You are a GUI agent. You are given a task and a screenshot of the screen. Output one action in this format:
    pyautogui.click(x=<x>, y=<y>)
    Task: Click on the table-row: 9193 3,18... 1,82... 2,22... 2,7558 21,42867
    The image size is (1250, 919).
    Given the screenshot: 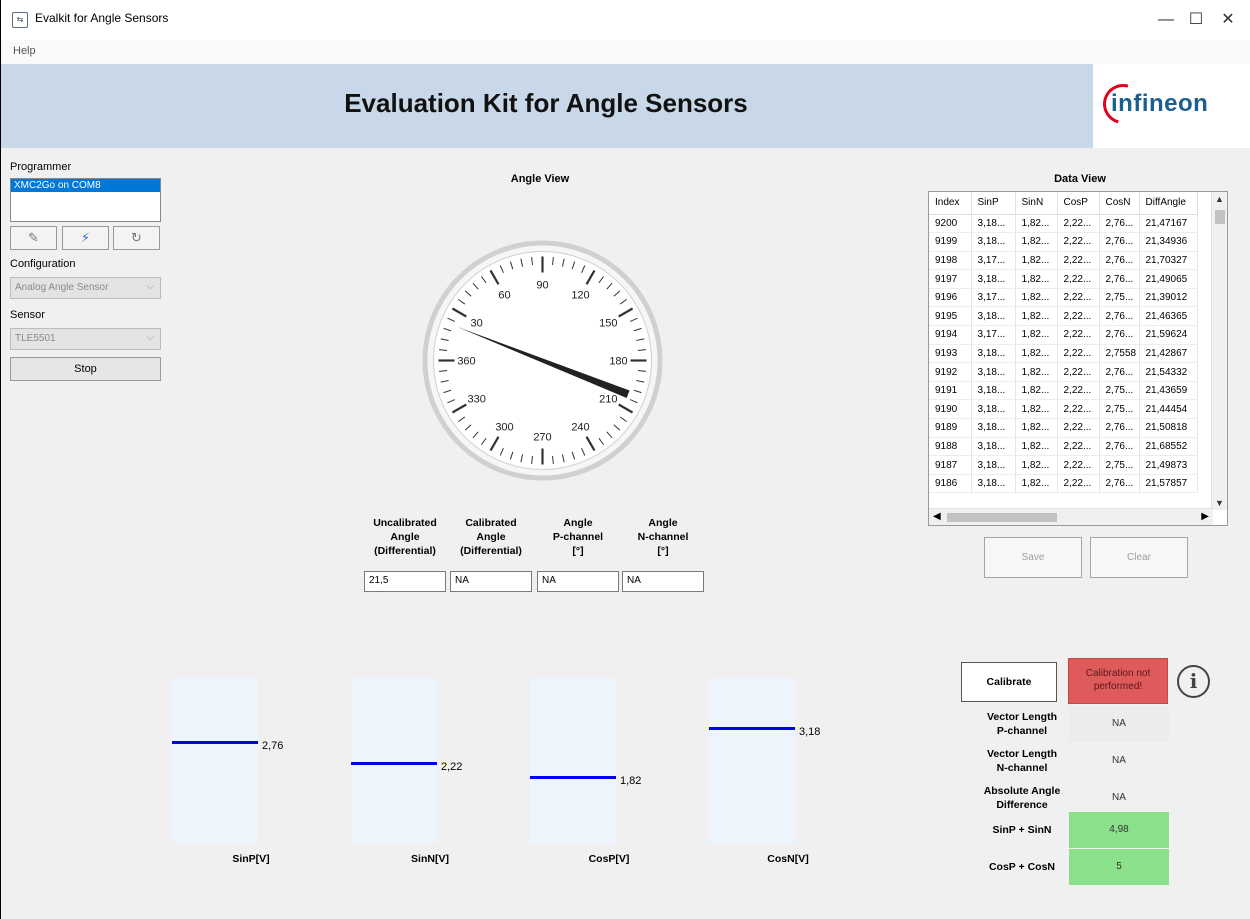 What is the action you would take?
    pyautogui.click(x=1063, y=354)
    